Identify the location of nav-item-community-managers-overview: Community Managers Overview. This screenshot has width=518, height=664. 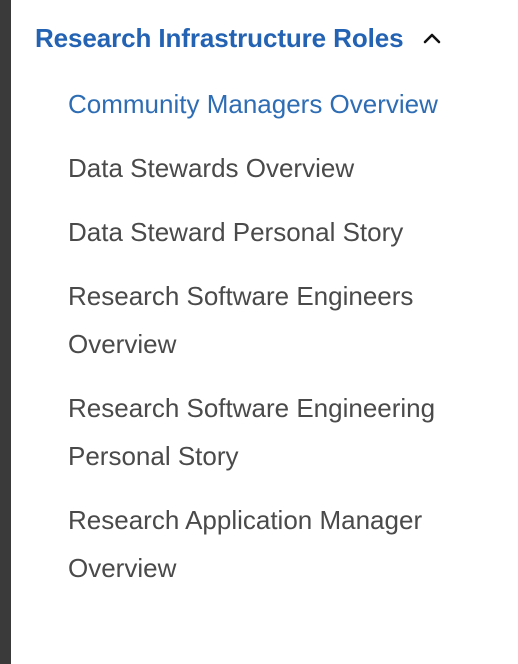
(283, 104).